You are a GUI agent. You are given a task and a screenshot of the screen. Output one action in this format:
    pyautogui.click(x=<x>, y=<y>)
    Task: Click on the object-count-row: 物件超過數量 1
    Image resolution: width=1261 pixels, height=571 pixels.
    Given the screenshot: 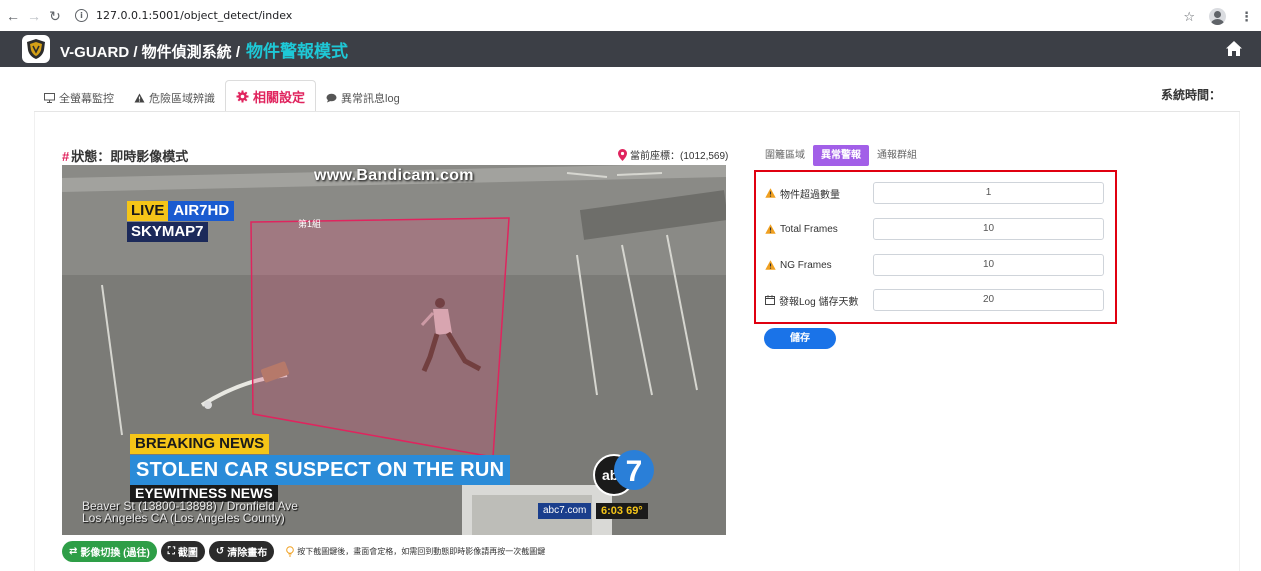 What is the action you would take?
    pyautogui.click(x=934, y=193)
    